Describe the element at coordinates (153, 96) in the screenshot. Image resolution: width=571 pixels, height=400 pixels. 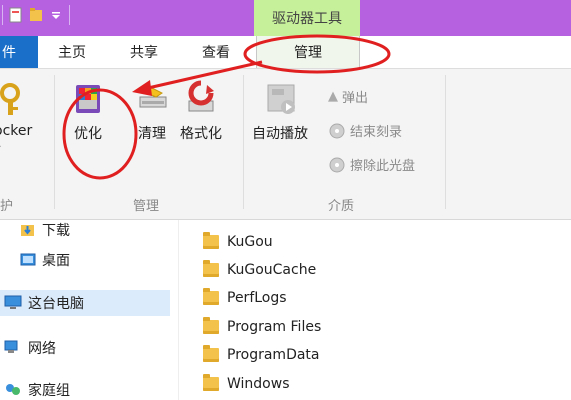
I see `cleanup-icon` at that location.